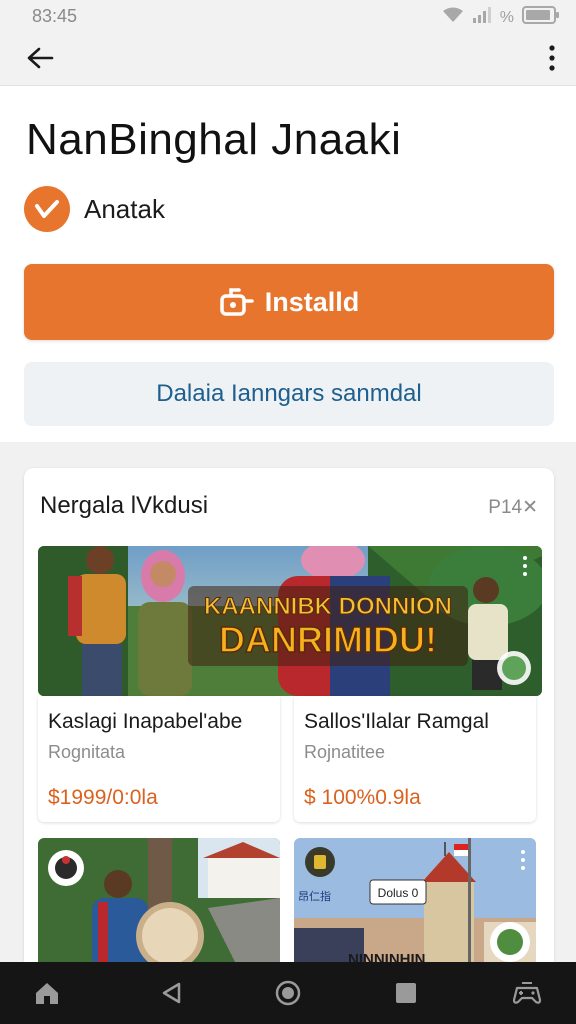 The image size is (576, 1024). I want to click on tile-village, so click(159, 900).